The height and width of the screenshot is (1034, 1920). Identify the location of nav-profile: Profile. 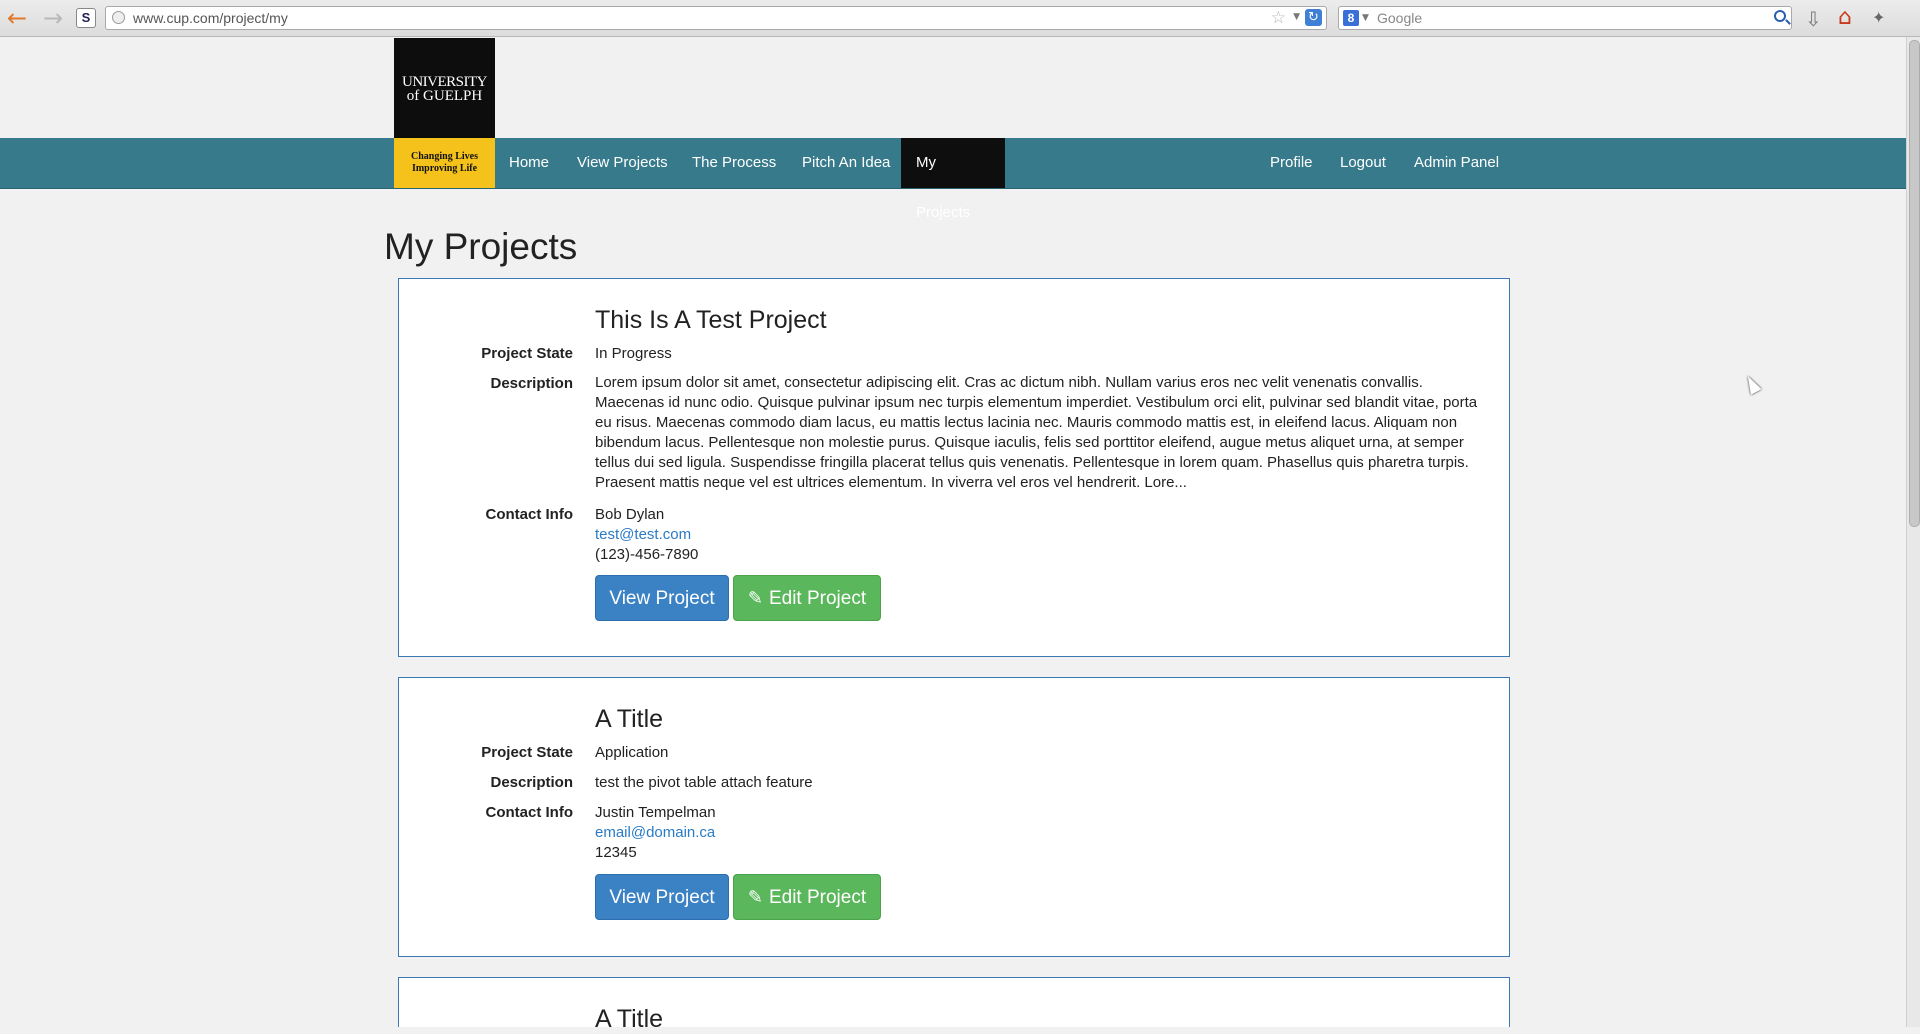
(1291, 163).